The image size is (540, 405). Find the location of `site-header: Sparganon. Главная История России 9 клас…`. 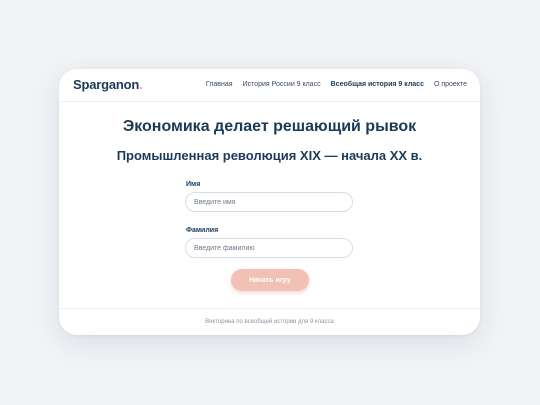

site-header: Sparganon. Главная История России 9 клас… is located at coordinates (269, 85).